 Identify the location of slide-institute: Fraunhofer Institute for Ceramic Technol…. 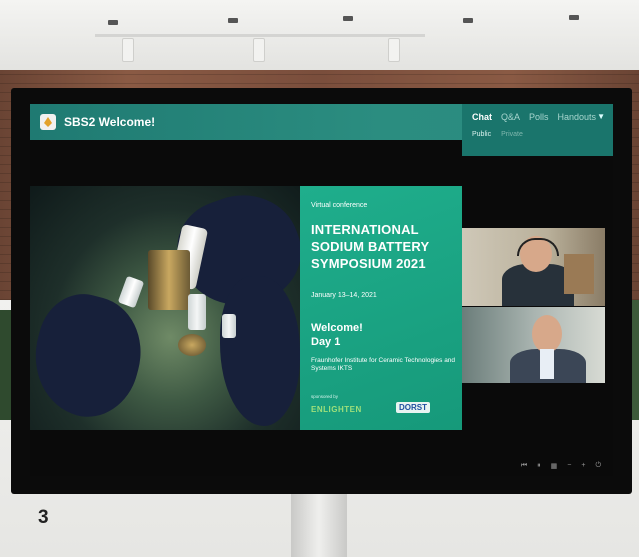
(383, 364).